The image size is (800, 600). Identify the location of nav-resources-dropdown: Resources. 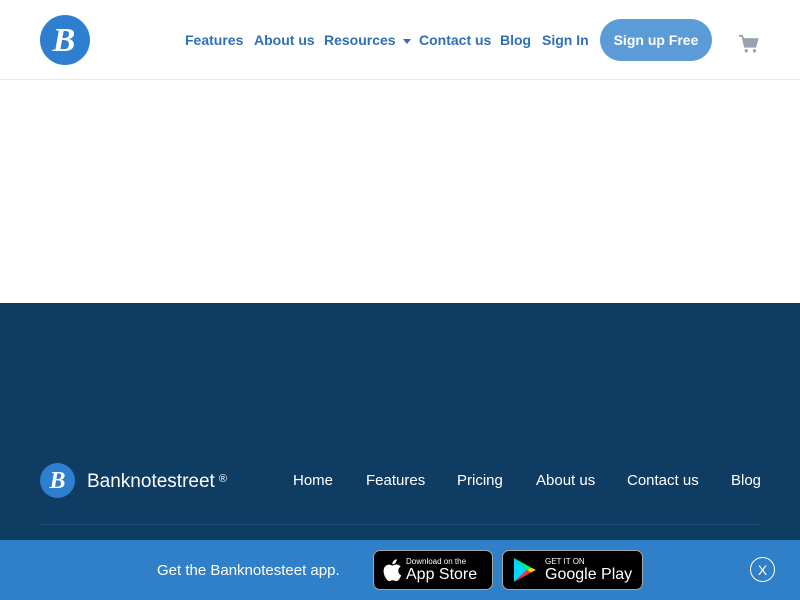
(367, 40).